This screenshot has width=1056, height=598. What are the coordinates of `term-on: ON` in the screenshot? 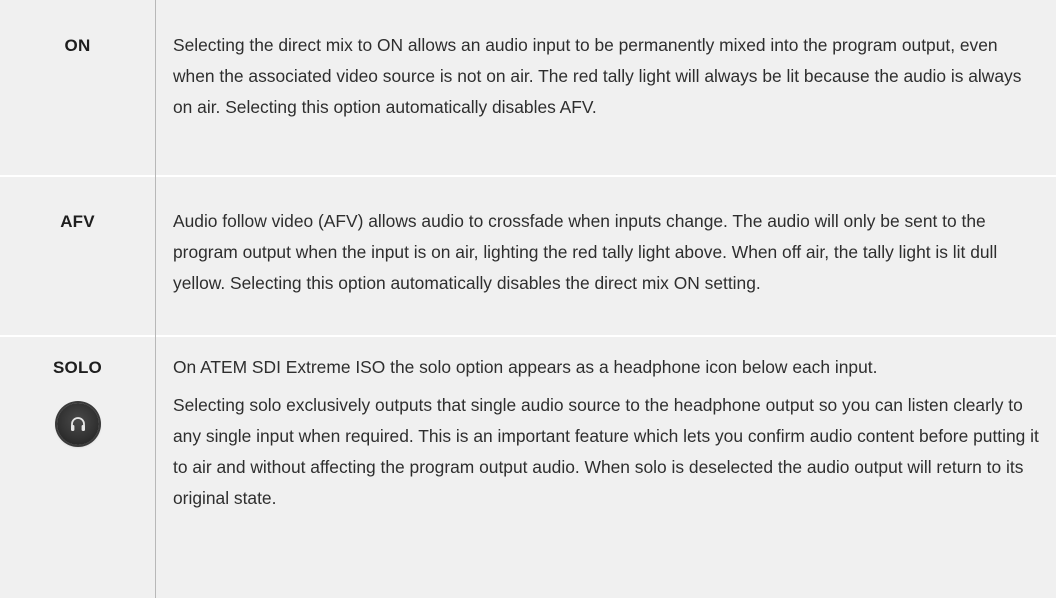 It's located at (77, 45).